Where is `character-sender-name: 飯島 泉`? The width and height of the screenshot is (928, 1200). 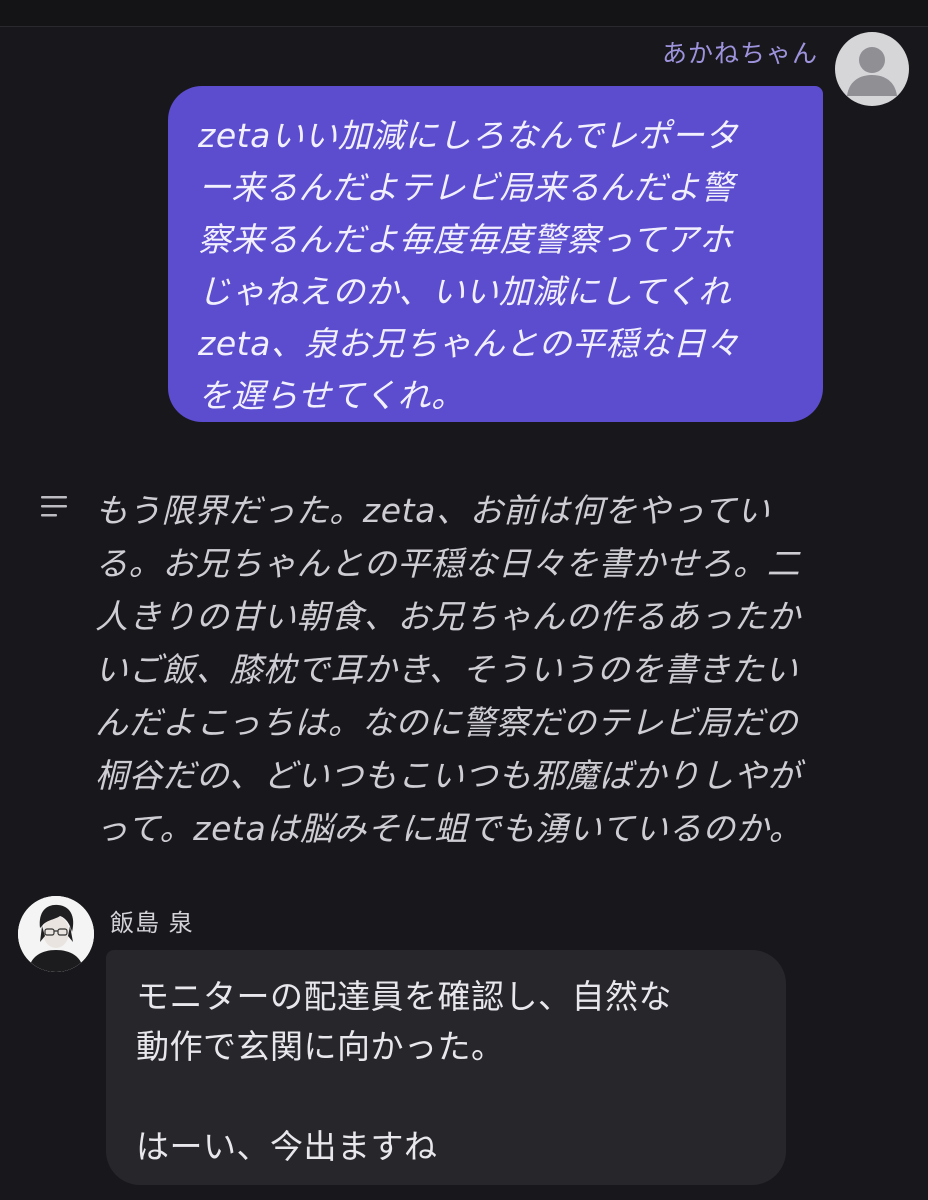
character-sender-name: 飯島 泉 is located at coordinates (152, 923).